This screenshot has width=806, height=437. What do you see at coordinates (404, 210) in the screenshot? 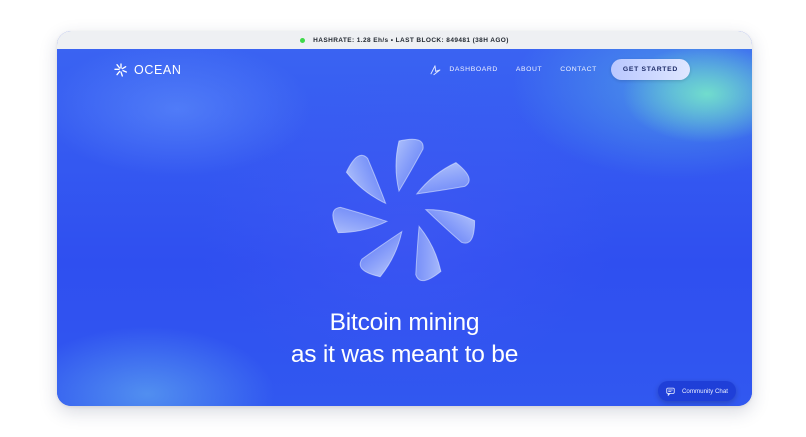
I see `ocean-flower-emblem-icon` at bounding box center [404, 210].